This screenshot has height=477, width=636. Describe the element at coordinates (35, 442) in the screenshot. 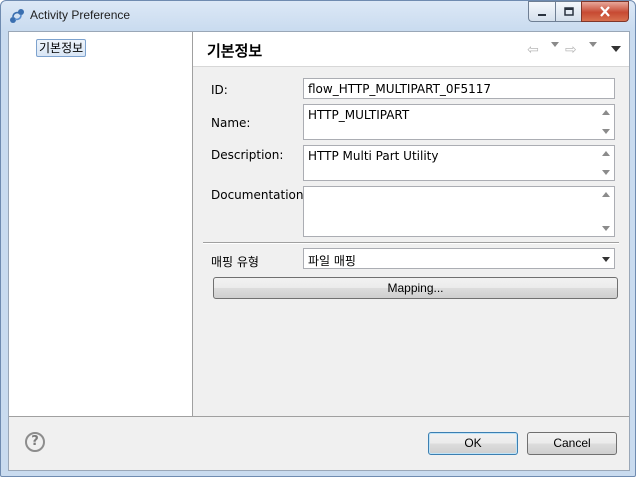

I see `help-icon: ?` at that location.